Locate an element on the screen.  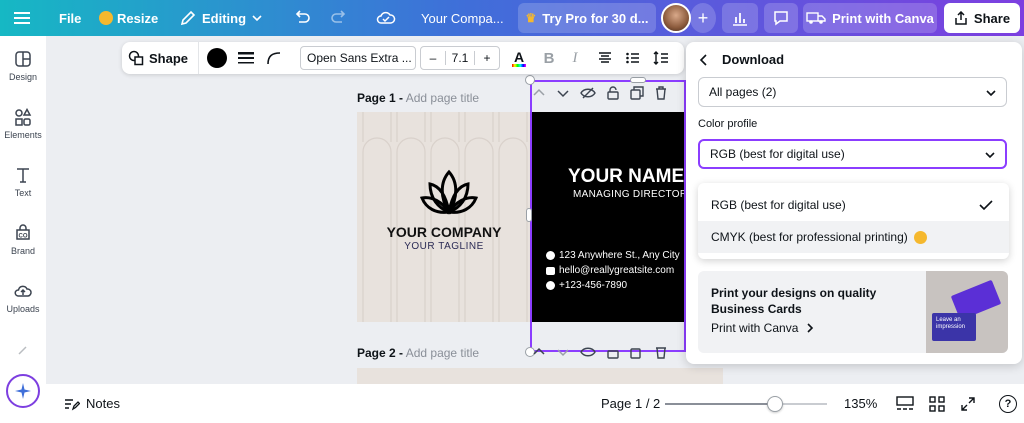
line-spacing-icon is located at coordinates (661, 58).